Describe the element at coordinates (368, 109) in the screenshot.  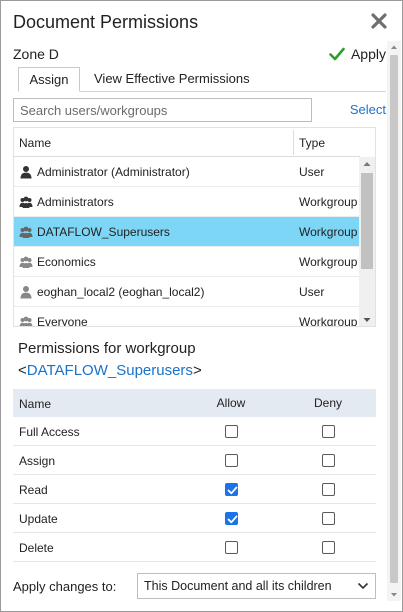
I see `select-link: Select` at that location.